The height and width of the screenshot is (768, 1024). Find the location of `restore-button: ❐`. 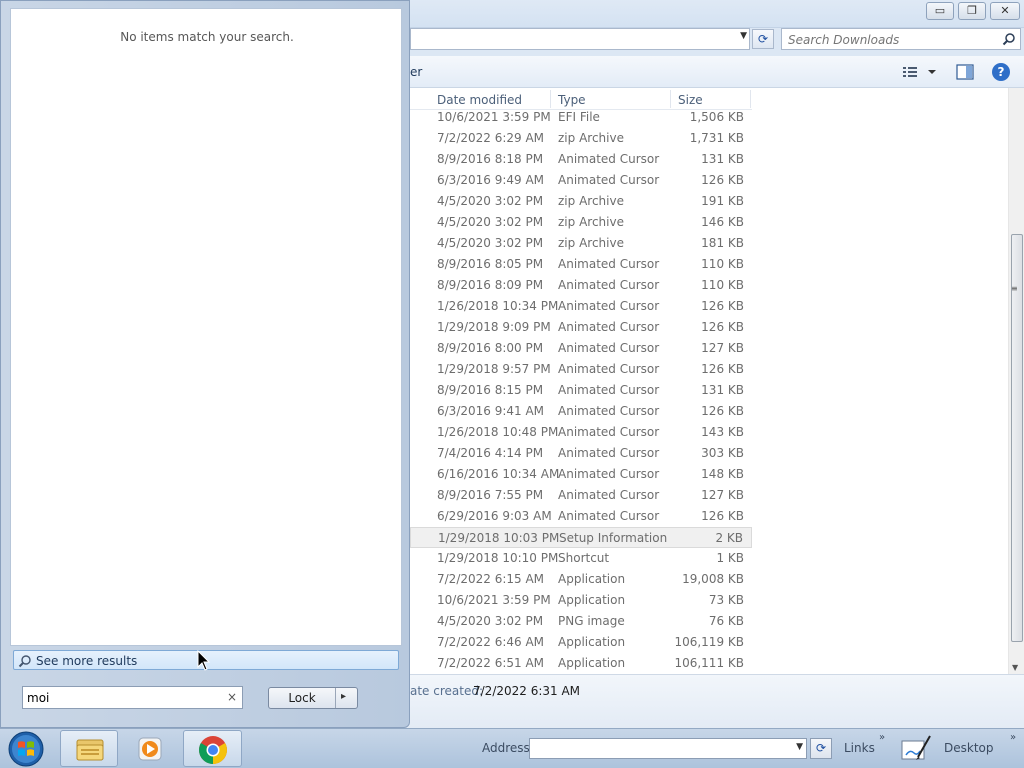

restore-button: ❐ is located at coordinates (972, 11).